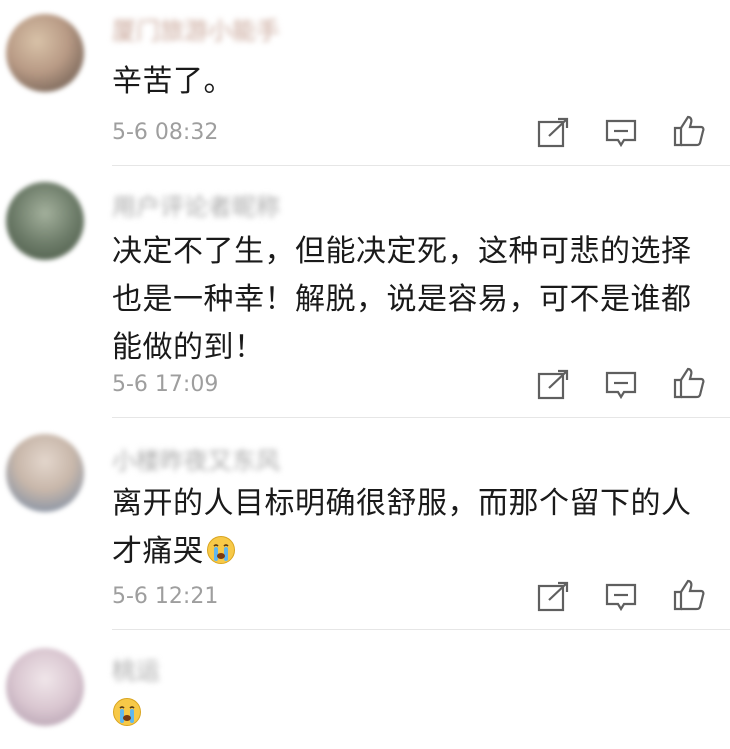 The height and width of the screenshot is (749, 730). I want to click on comment-text-content: 离开的人目标明确很舒服，而那个留下的人才痛哭, so click(402, 527).